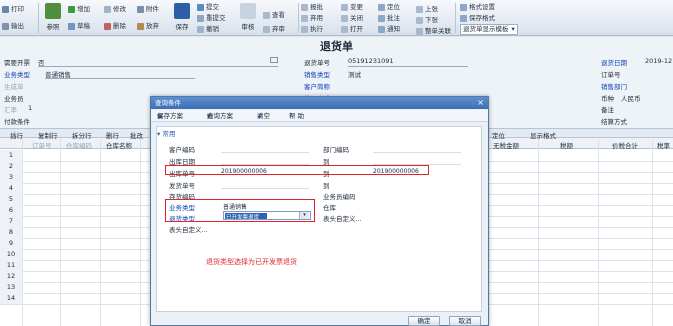 The image size is (673, 326). I want to click on annotation-note: 退货类型选择为已开发票退货, so click(251, 262).